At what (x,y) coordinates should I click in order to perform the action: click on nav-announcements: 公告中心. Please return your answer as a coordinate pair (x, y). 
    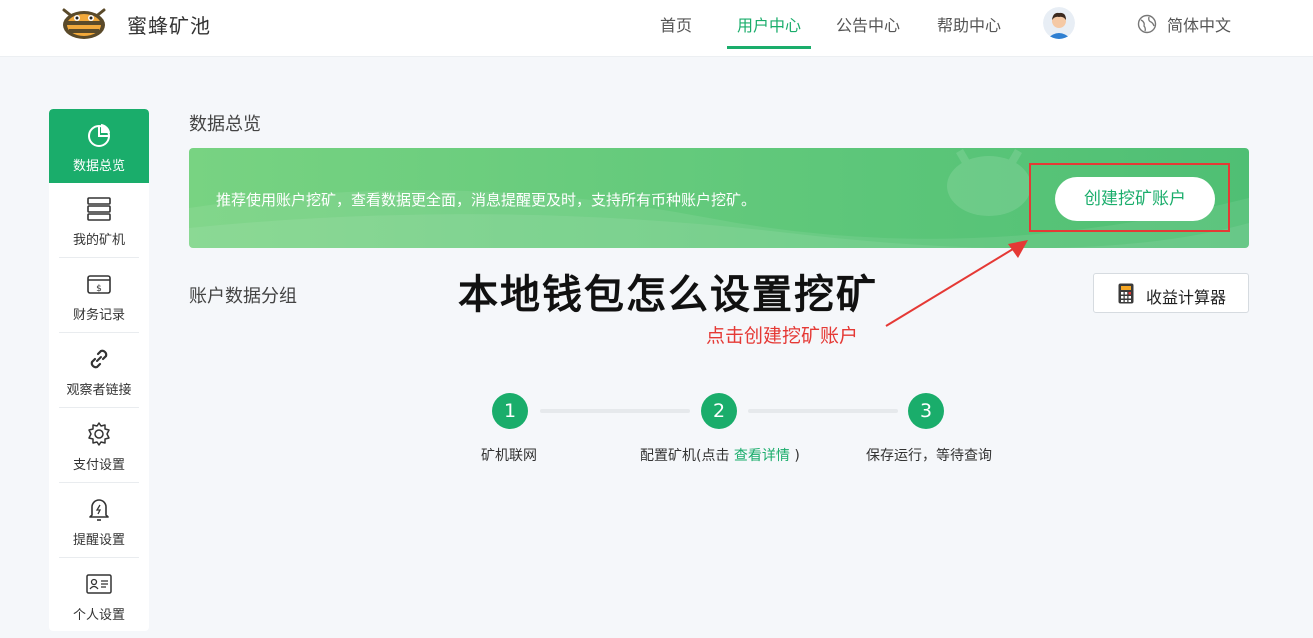
    Looking at the image, I should click on (868, 24).